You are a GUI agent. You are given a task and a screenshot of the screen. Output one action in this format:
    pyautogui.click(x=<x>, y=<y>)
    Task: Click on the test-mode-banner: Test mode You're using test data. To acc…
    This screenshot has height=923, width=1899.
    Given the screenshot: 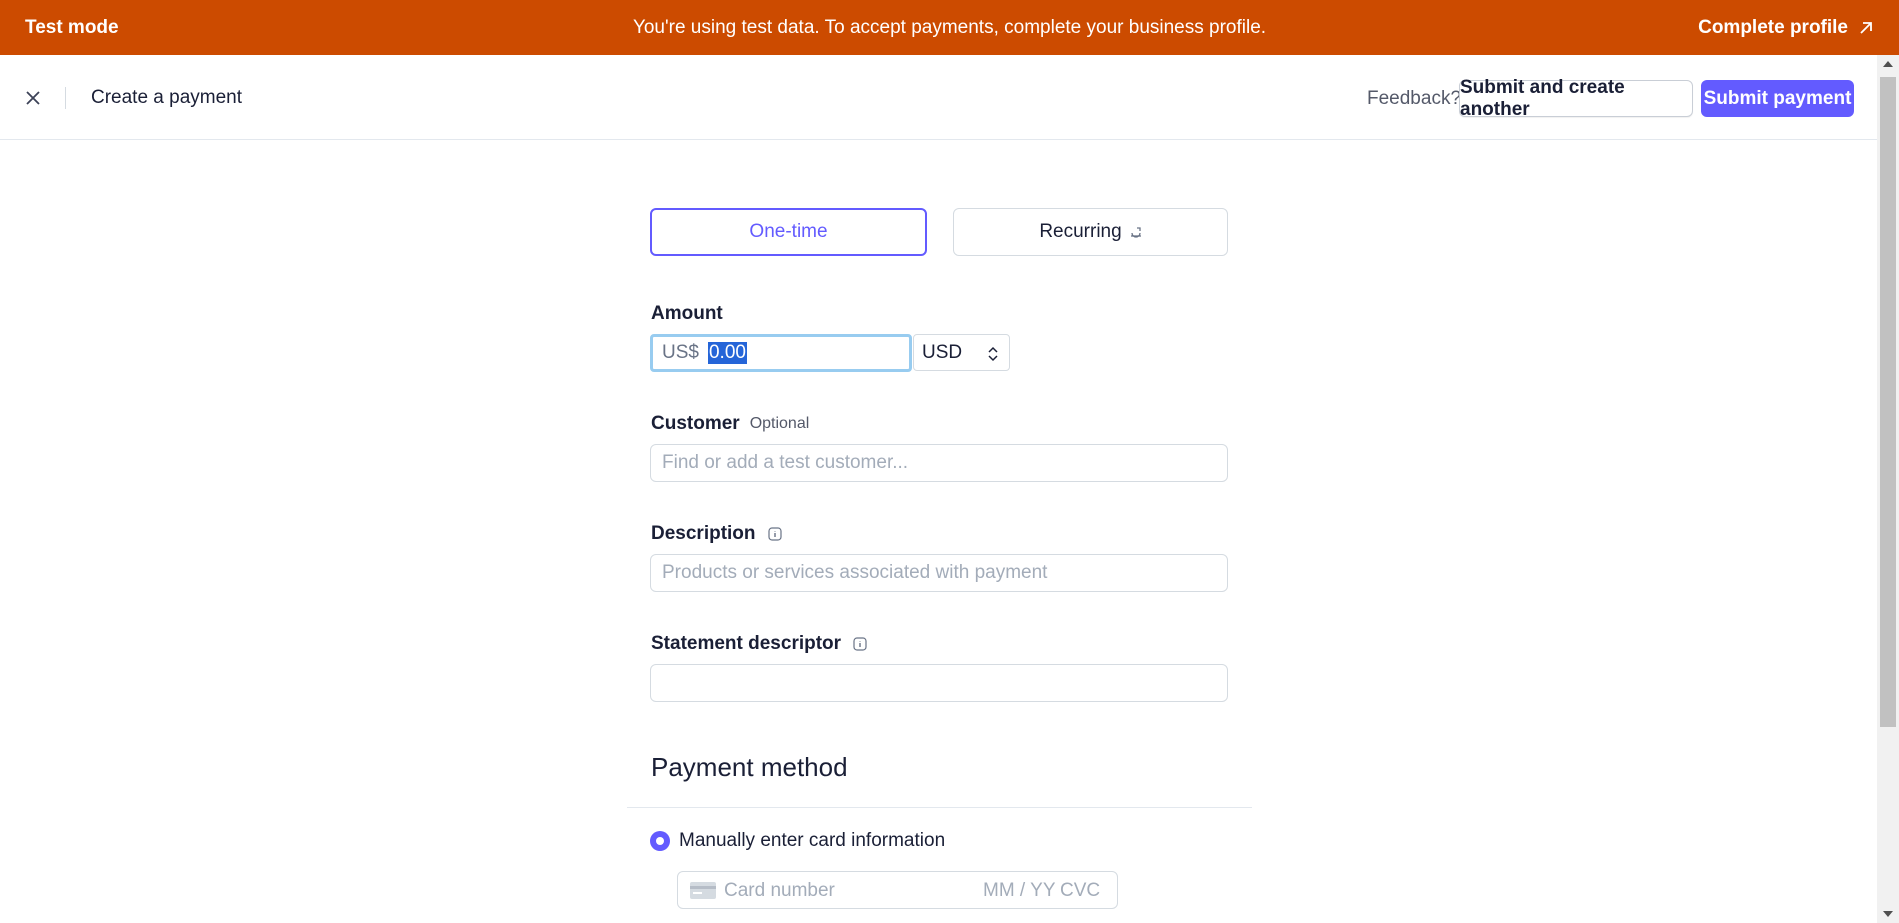 What is the action you would take?
    pyautogui.click(x=949, y=27)
    